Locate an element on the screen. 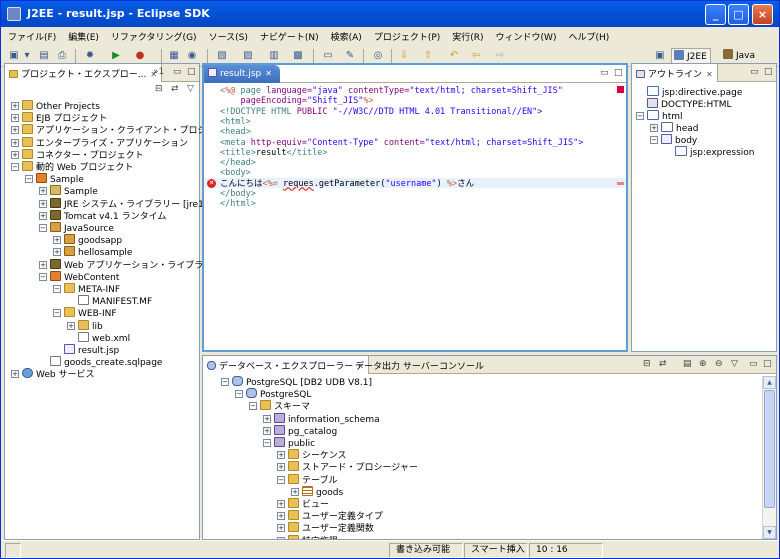  outline-tab: アウトライン ✕ is located at coordinates (675, 73).